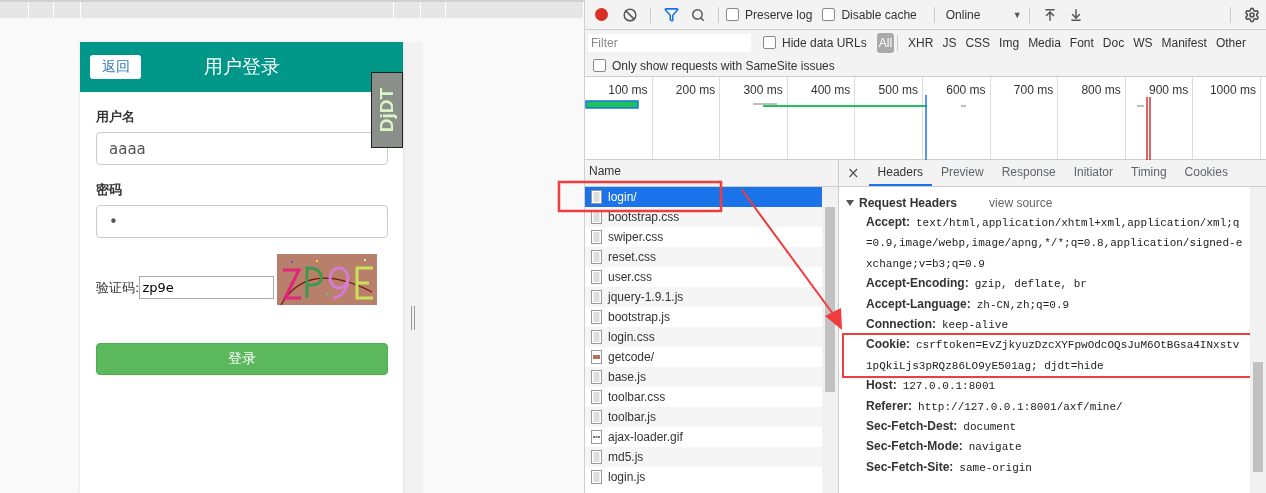 The height and width of the screenshot is (493, 1266). What do you see at coordinates (1024, 118) in the screenshot?
I see `time-tick-label: 700 ms` at bounding box center [1024, 118].